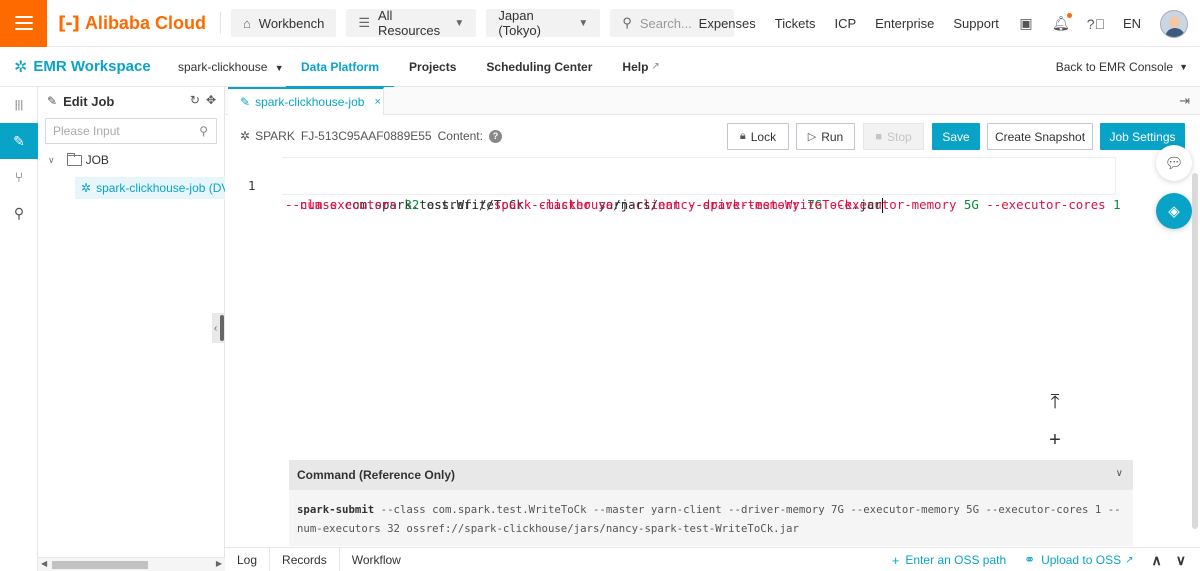 This screenshot has width=1200, height=571. I want to click on panel-title: Edit Job, so click(89, 101).